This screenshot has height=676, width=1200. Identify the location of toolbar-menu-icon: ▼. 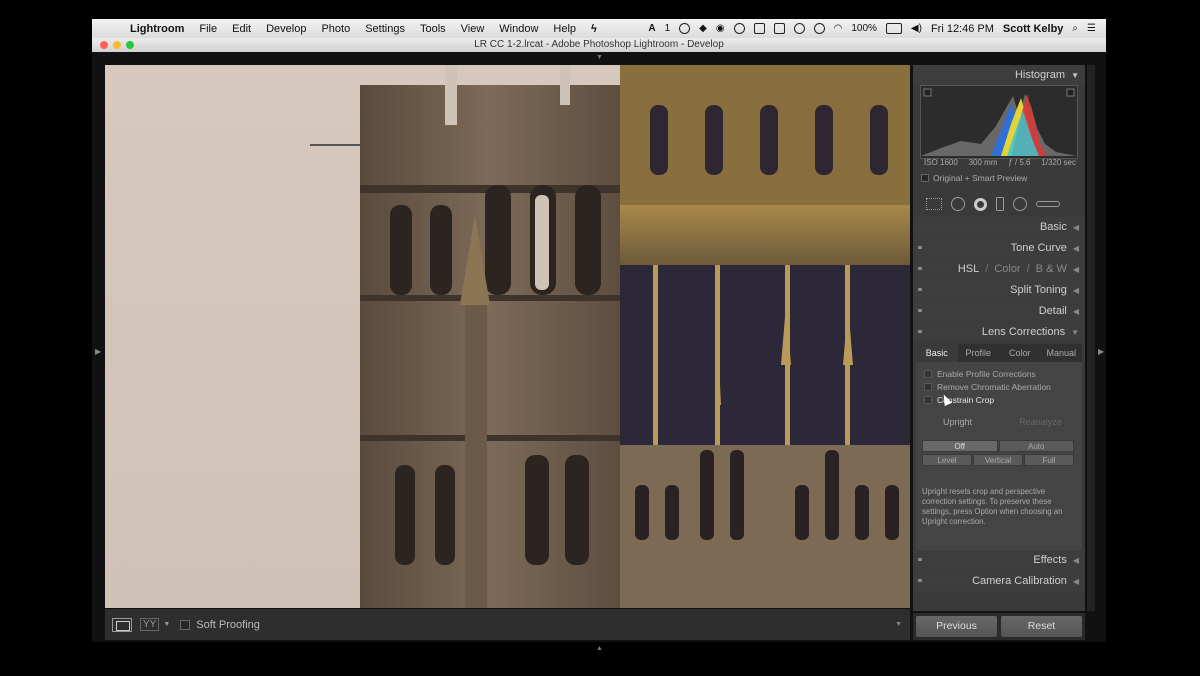
(898, 624).